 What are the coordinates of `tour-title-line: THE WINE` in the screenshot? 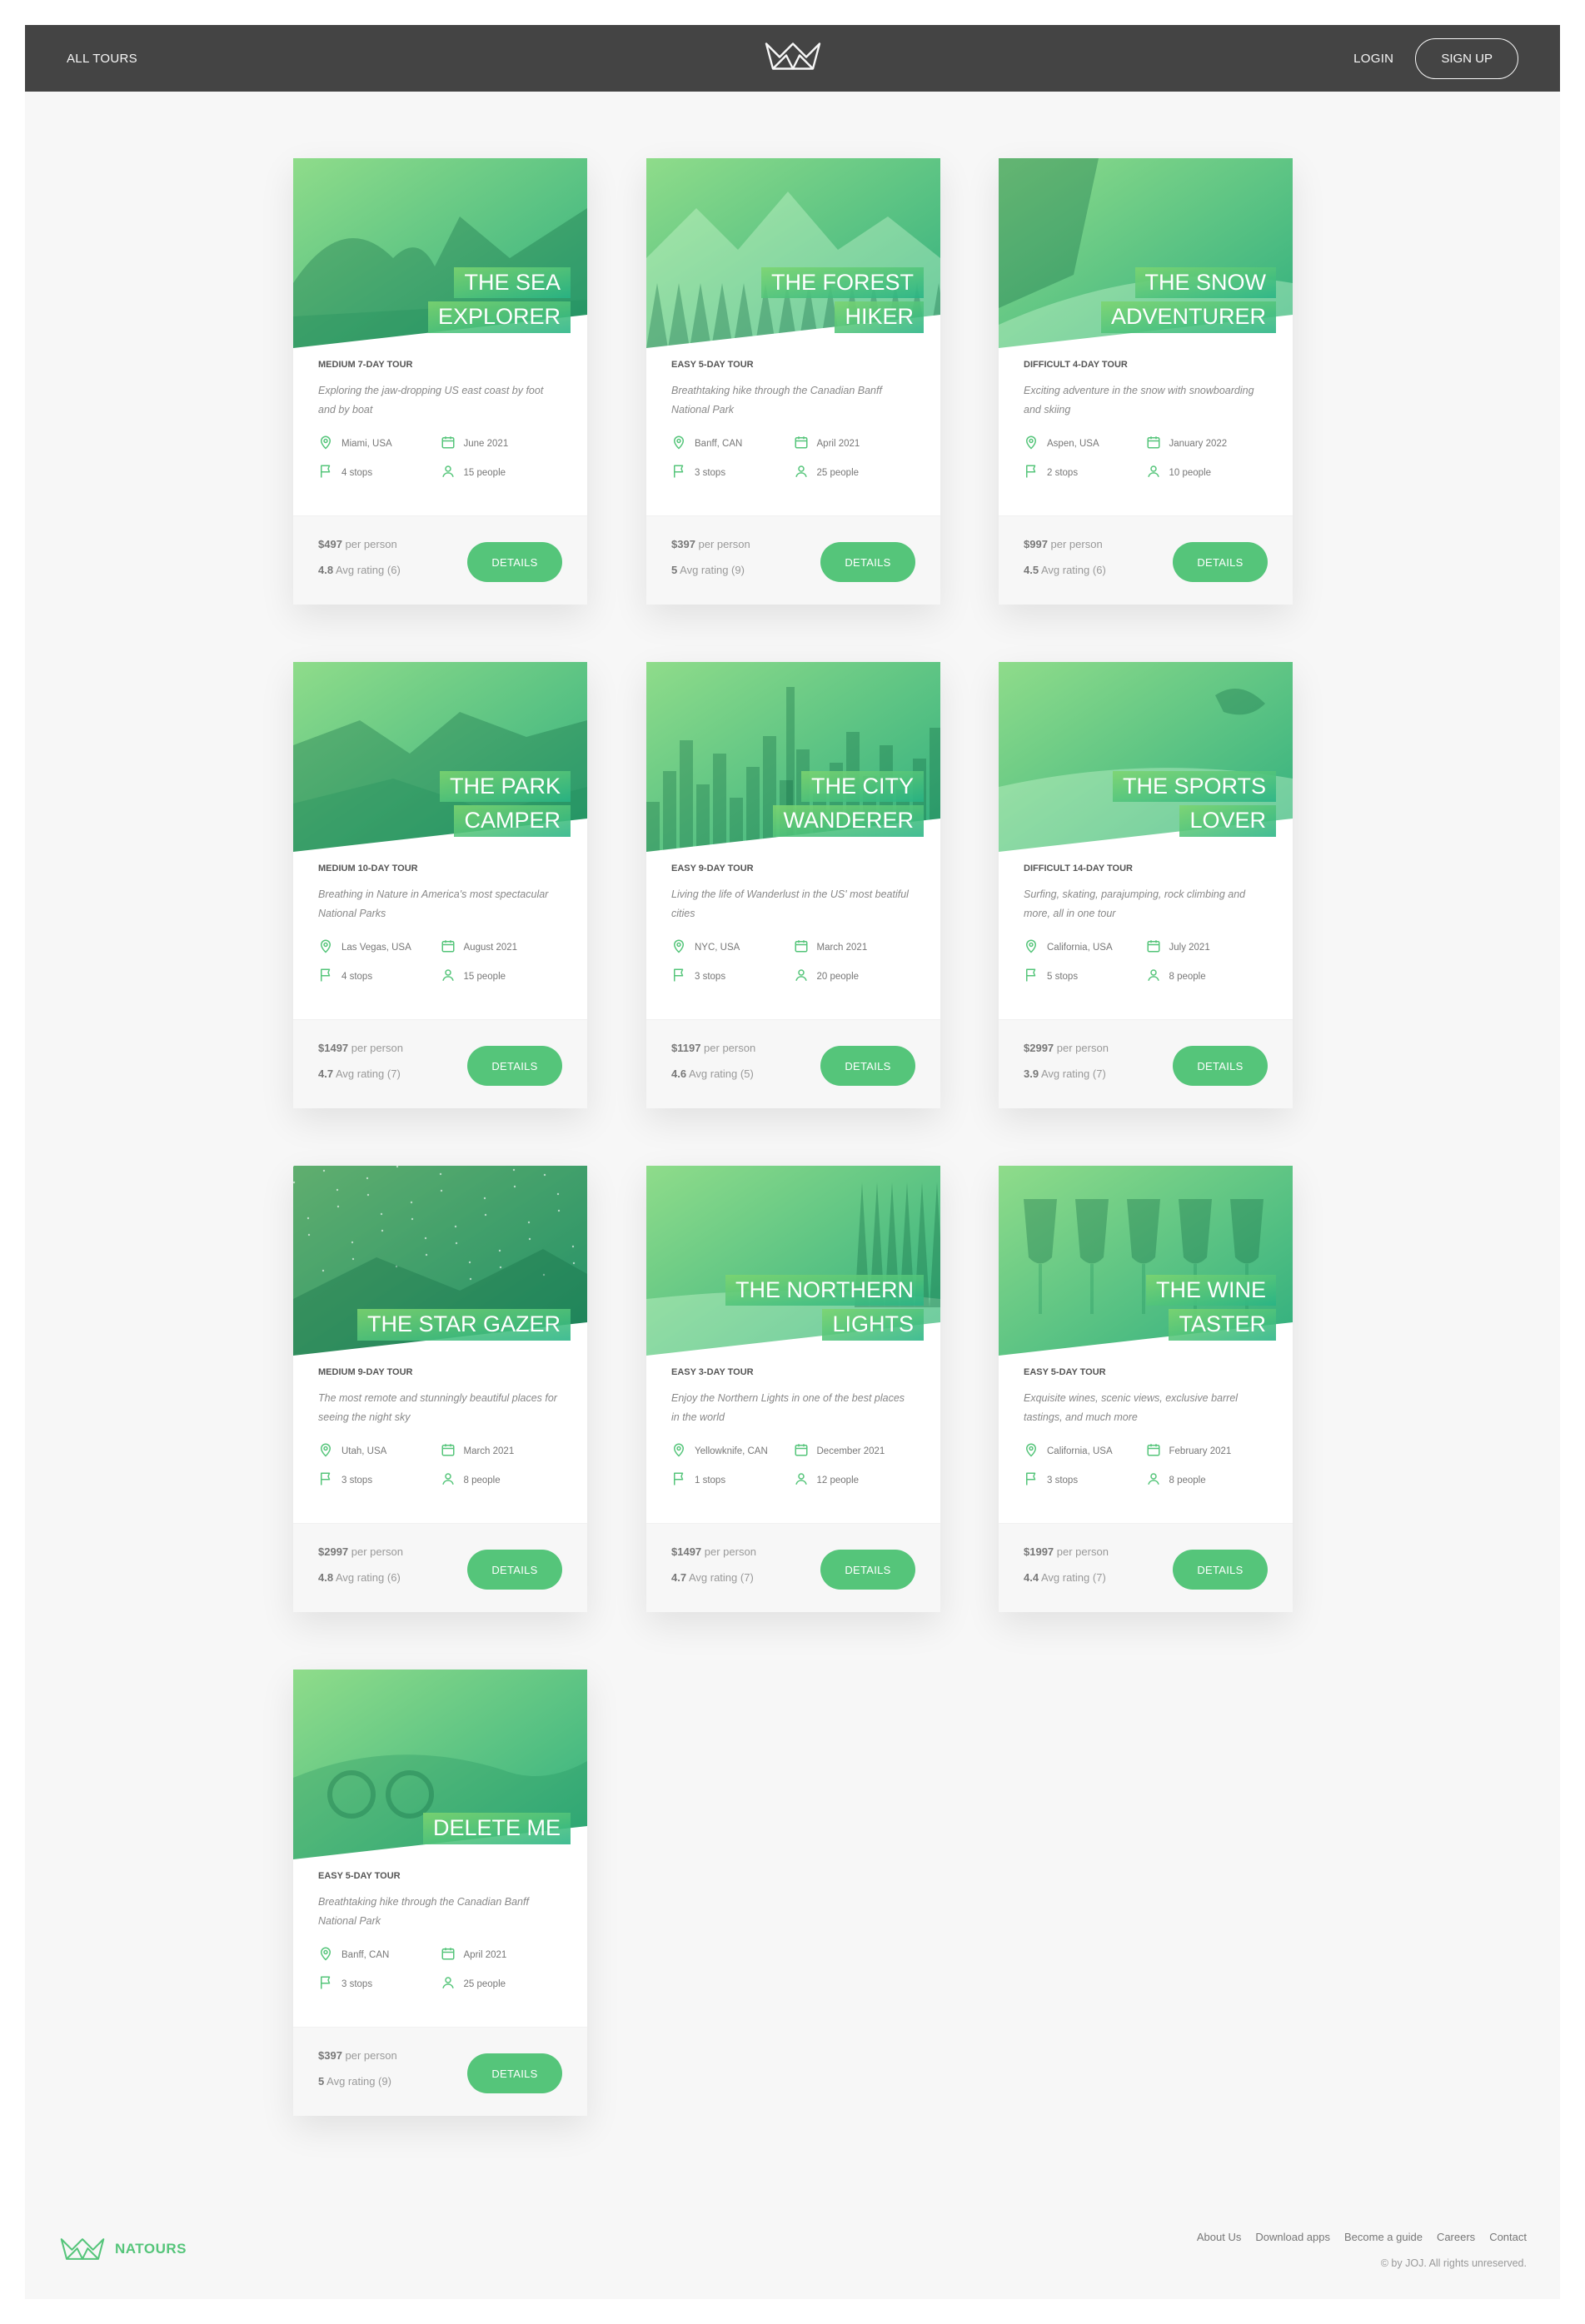 It's located at (1211, 1290).